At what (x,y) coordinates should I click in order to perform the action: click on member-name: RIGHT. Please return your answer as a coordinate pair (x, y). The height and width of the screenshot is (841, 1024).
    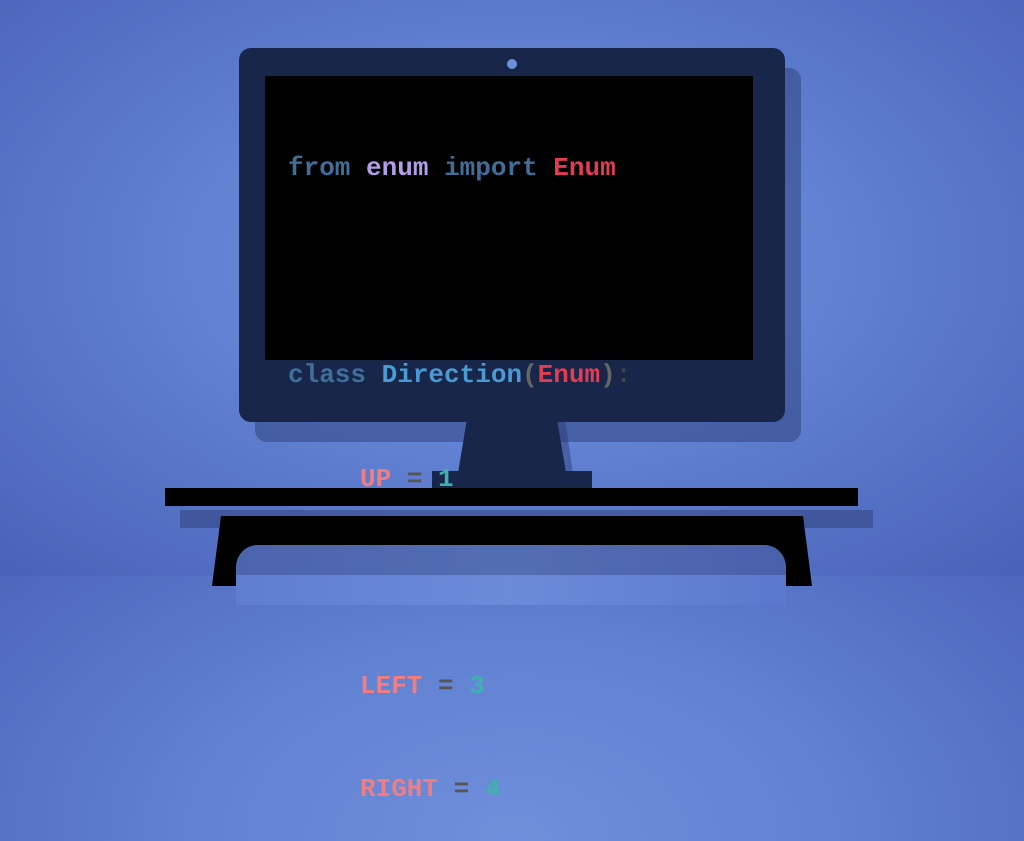
    Looking at the image, I should click on (399, 789).